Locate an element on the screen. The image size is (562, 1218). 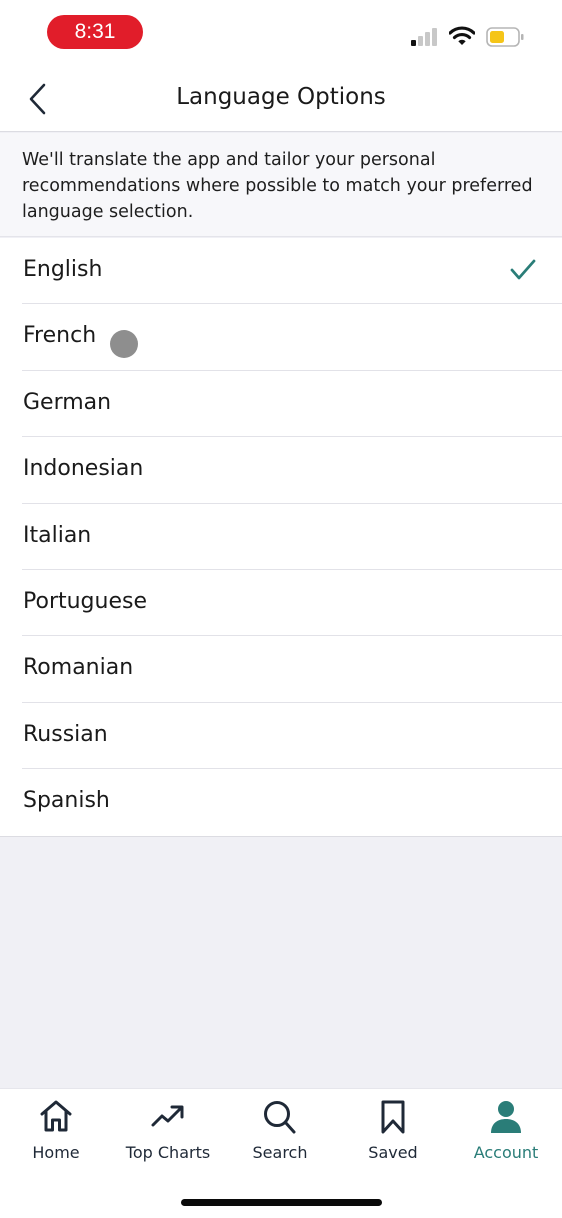
status-time: 8:31 is located at coordinates (95, 32).